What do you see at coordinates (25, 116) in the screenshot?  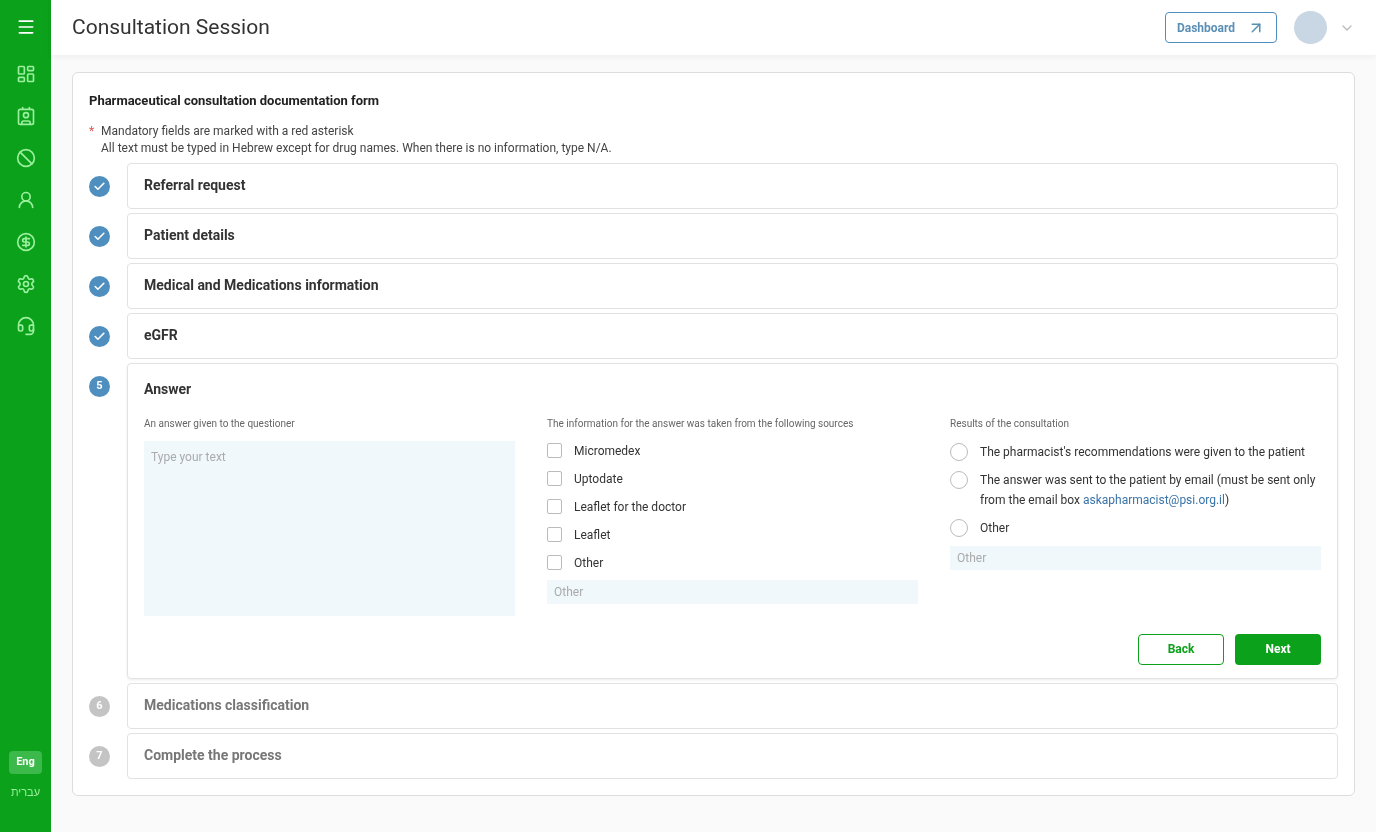 I see `contact-card-icon` at bounding box center [25, 116].